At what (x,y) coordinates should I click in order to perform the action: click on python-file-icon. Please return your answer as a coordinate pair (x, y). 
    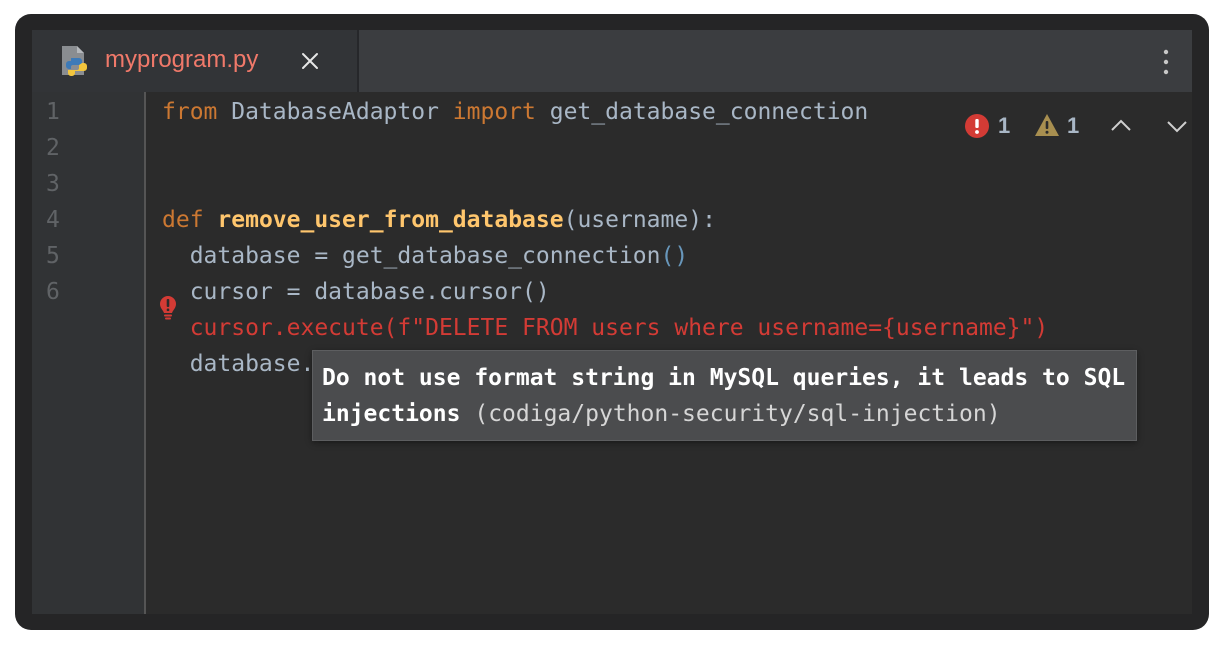
    Looking at the image, I should click on (74, 61).